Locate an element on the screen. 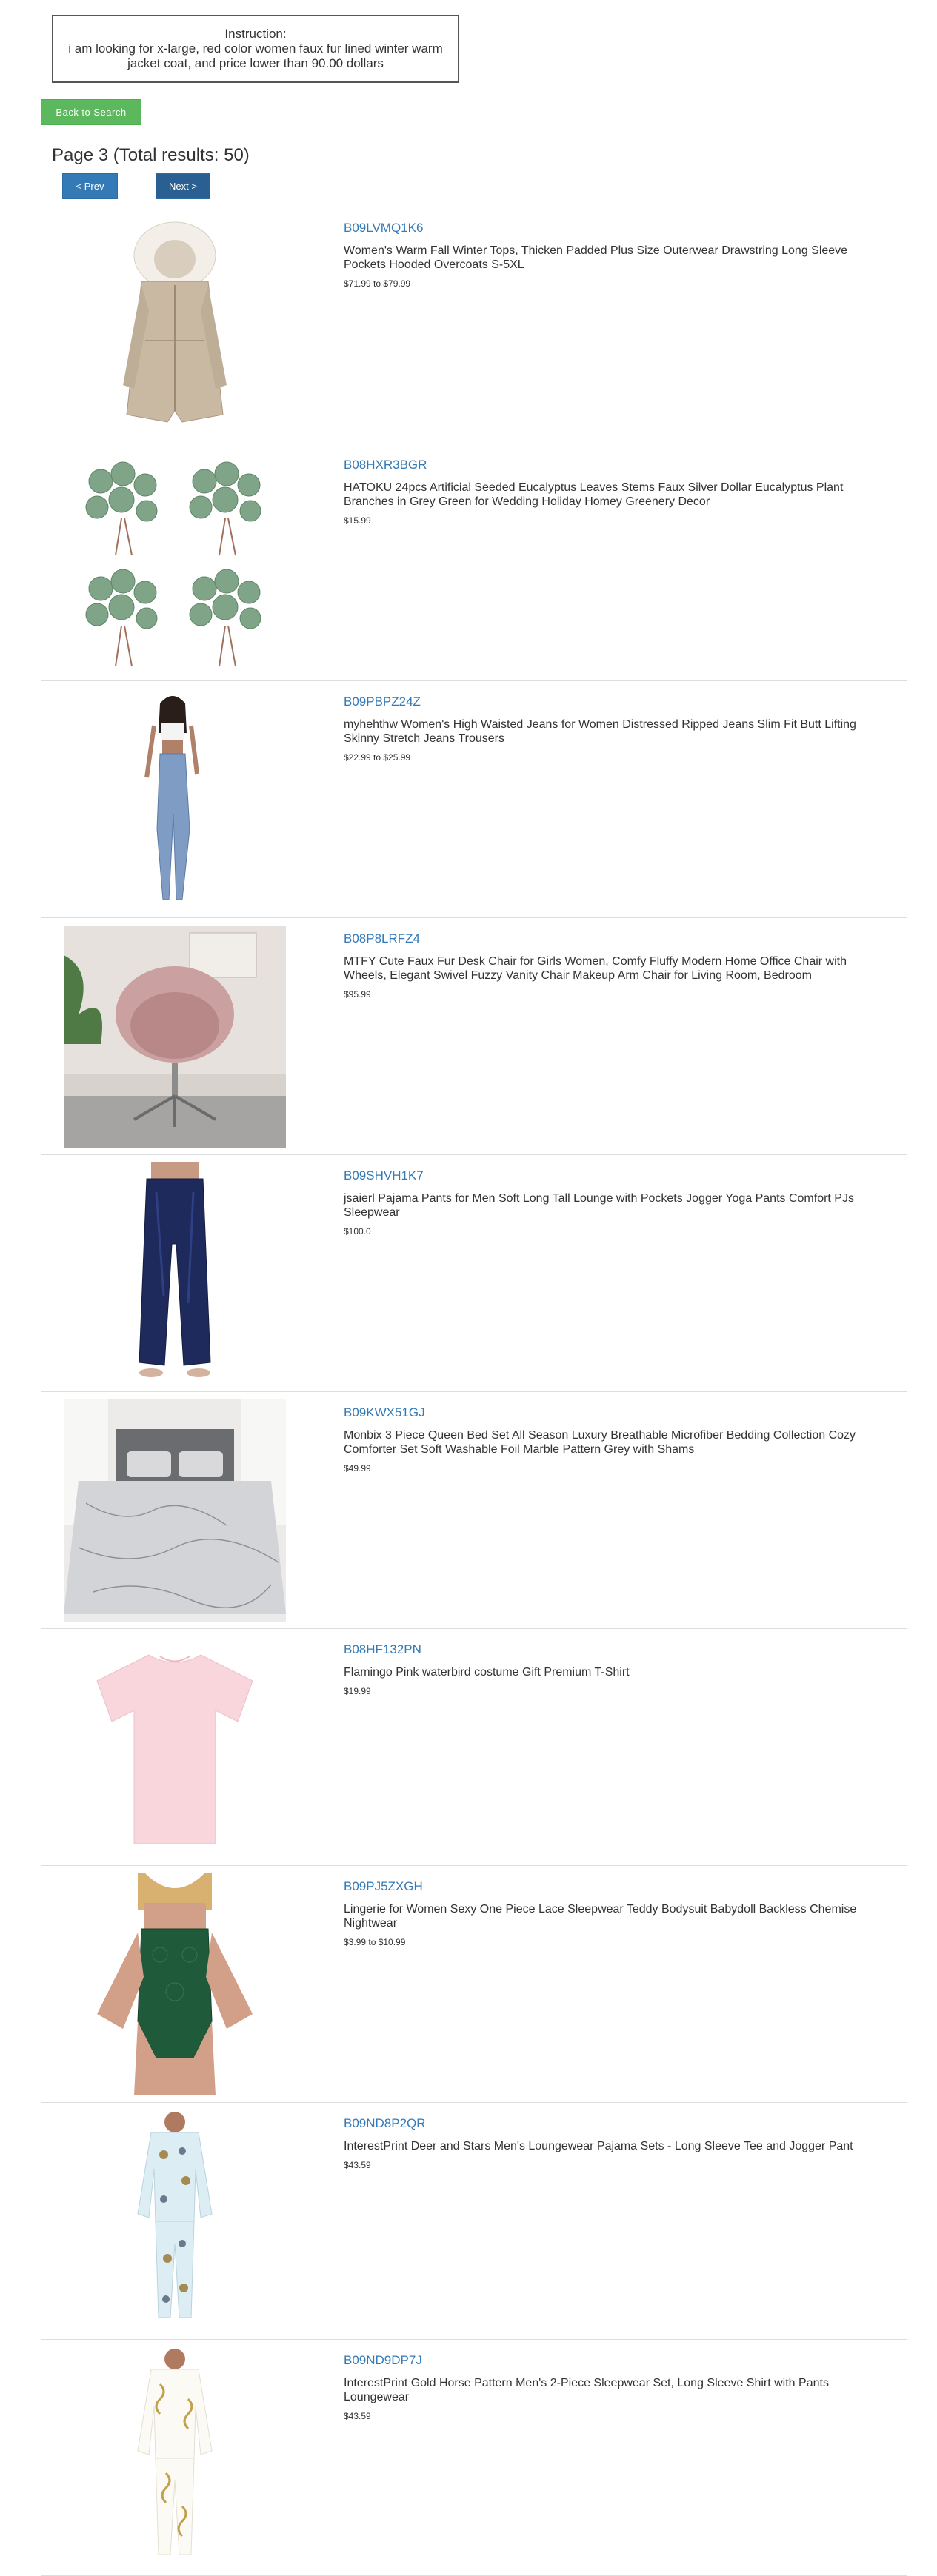 The height and width of the screenshot is (2576, 937). product-asin-link: B09ND8P2QR is located at coordinates (618, 2123).